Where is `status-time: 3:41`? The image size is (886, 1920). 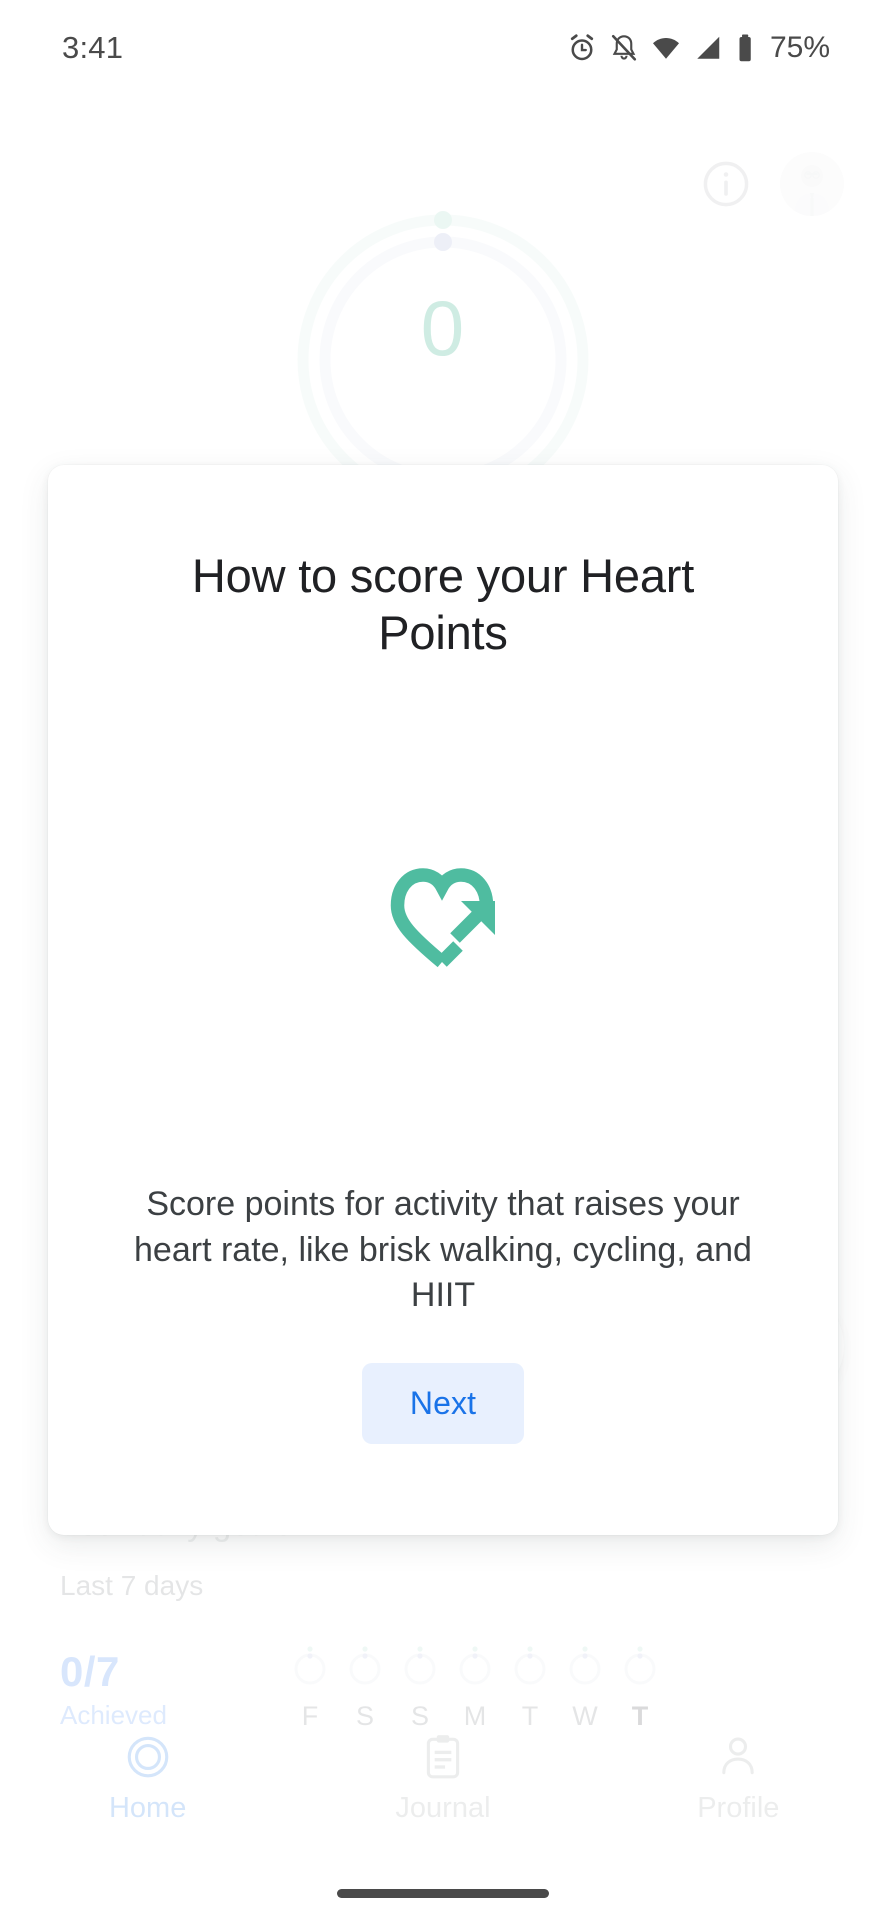 status-time: 3:41 is located at coordinates (93, 47).